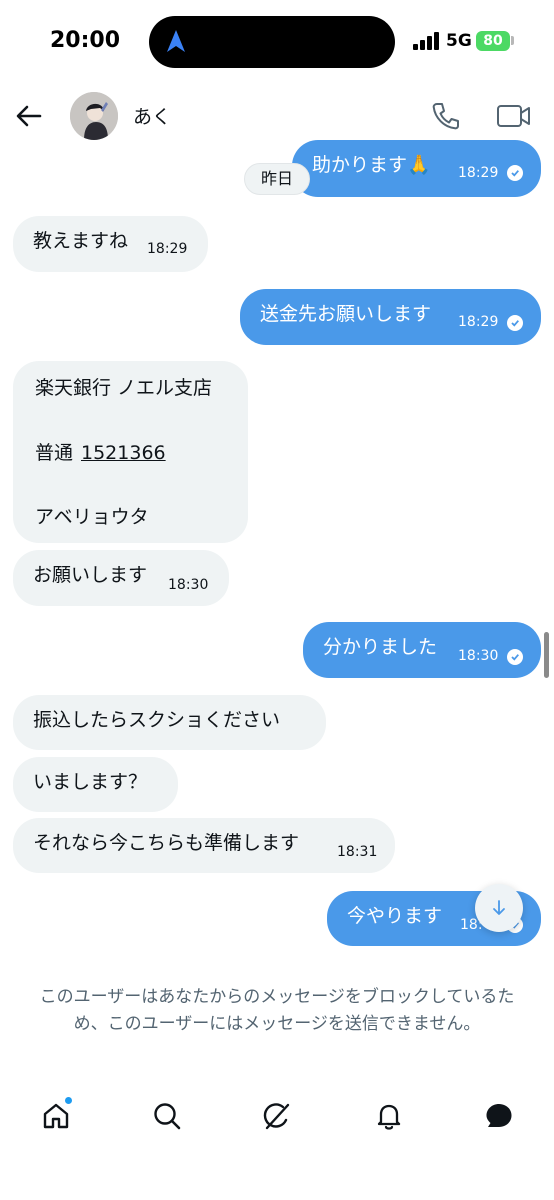 The width and height of the screenshot is (554, 1200). I want to click on video-call-button, so click(514, 116).